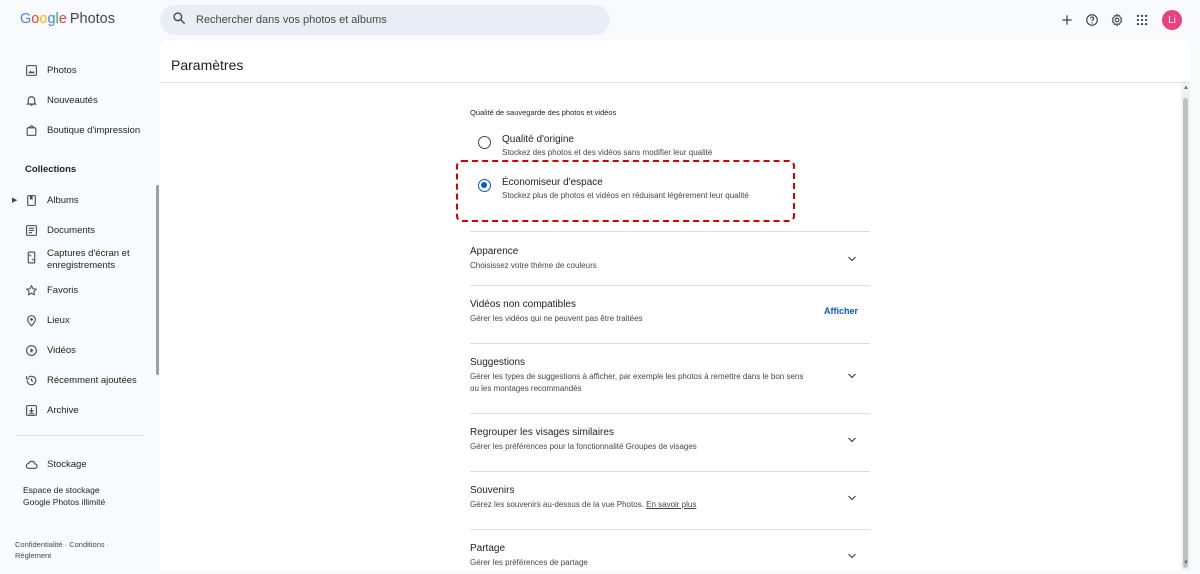 This screenshot has height=574, width=1200. What do you see at coordinates (31, 70) in the screenshot?
I see `photo-icon` at bounding box center [31, 70].